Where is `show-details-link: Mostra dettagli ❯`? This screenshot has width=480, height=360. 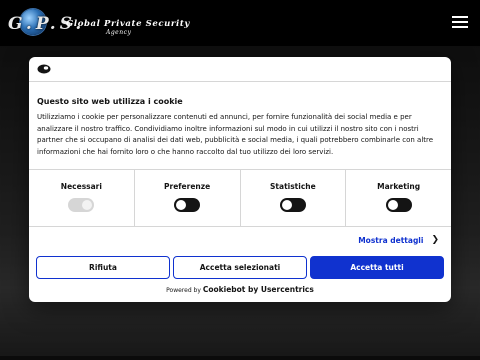
show-details-link: Mostra dettagli ❯ is located at coordinates (398, 240).